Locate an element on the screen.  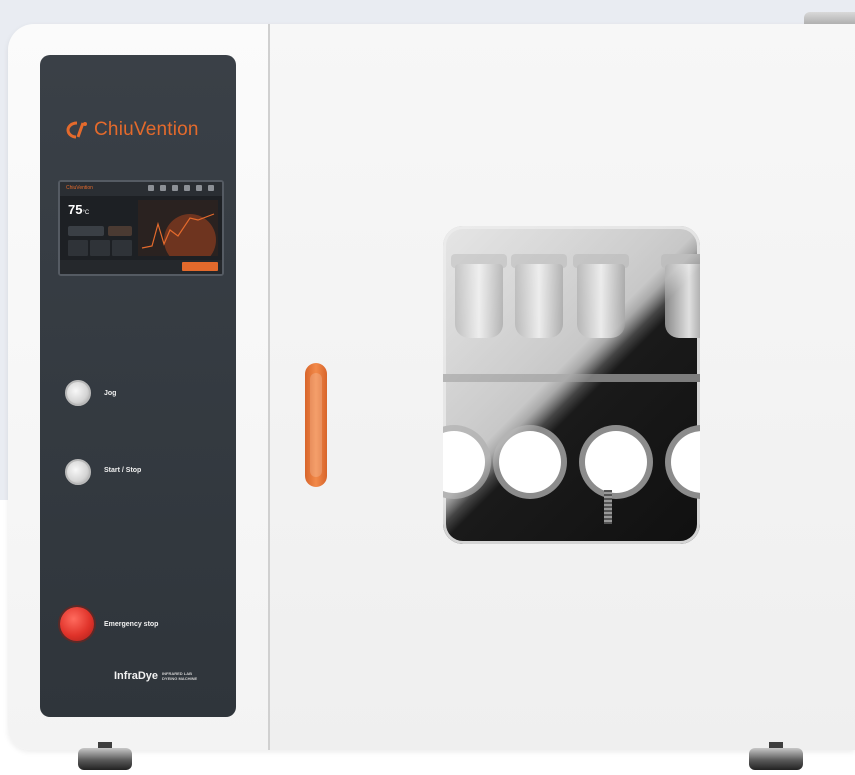
jog-button is located at coordinates (78, 393).